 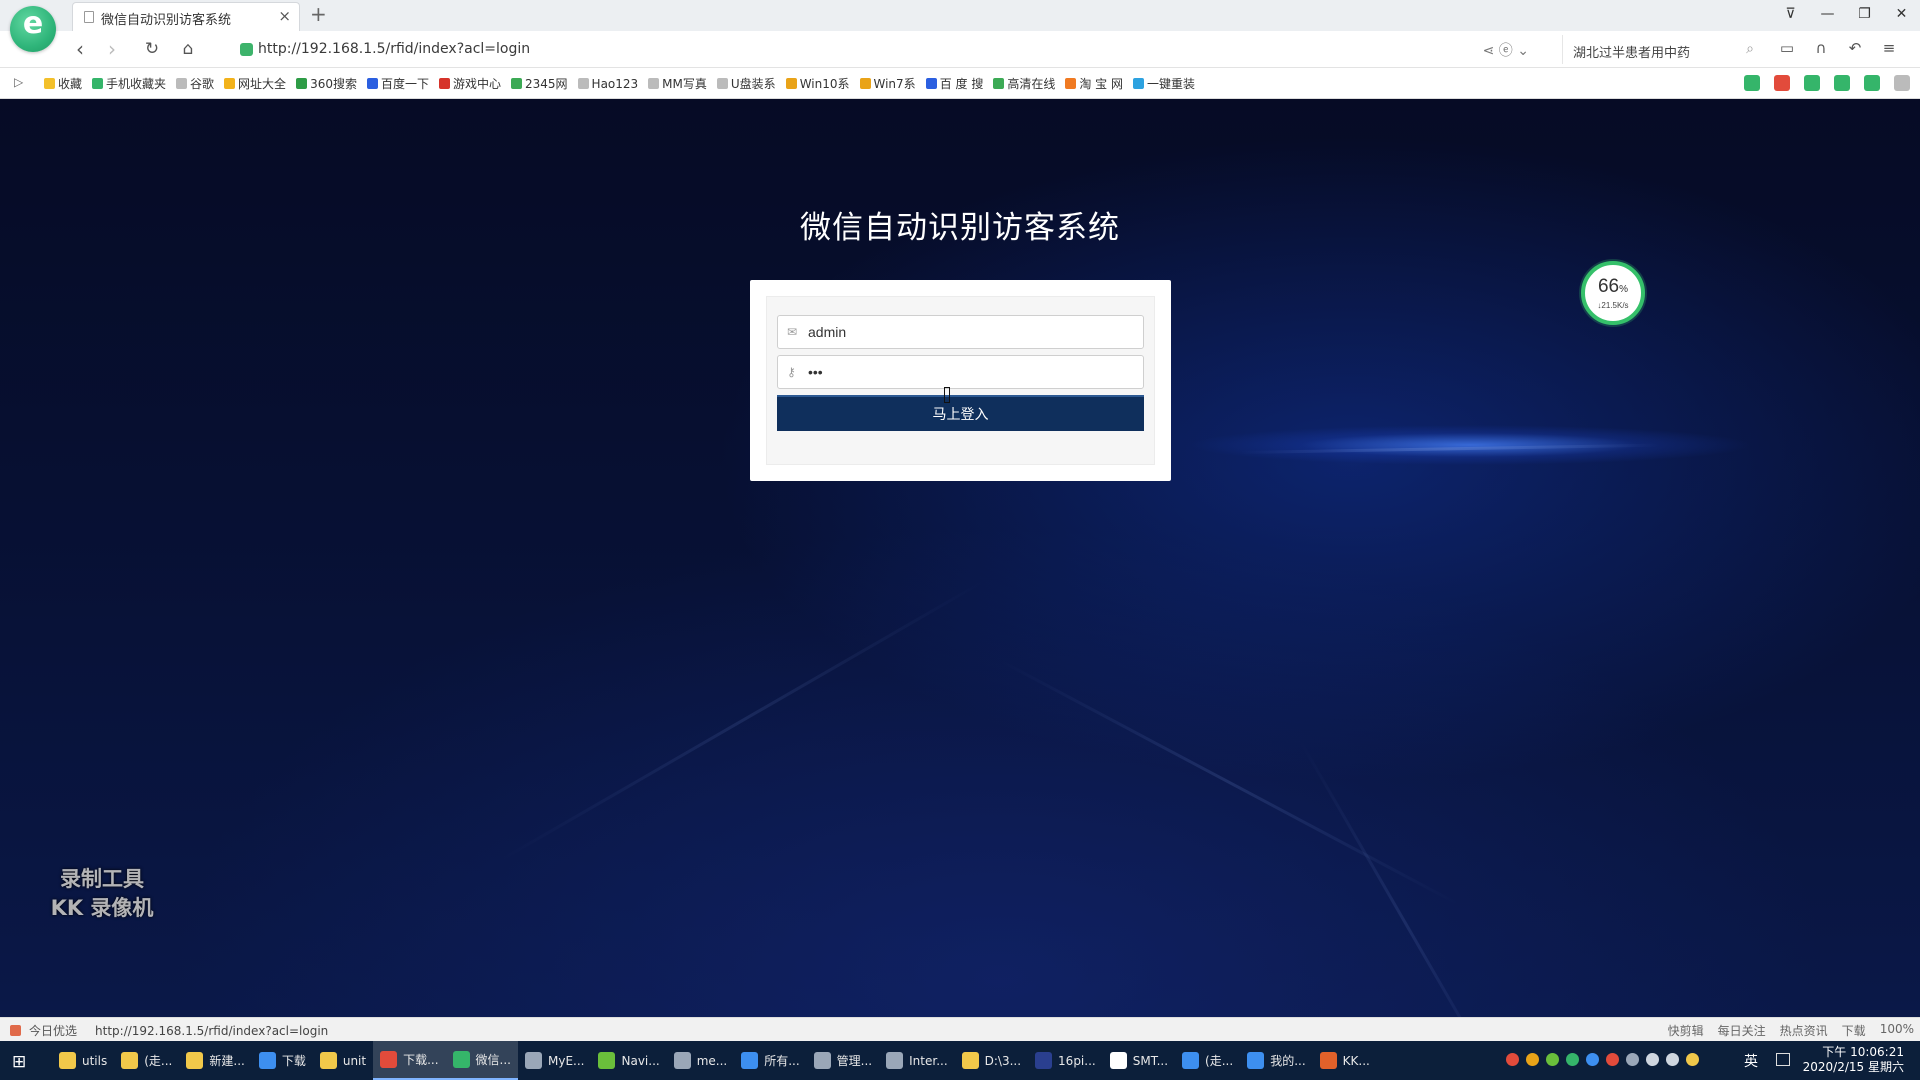 What do you see at coordinates (973, 372) in the screenshot?
I see `password-input` at bounding box center [973, 372].